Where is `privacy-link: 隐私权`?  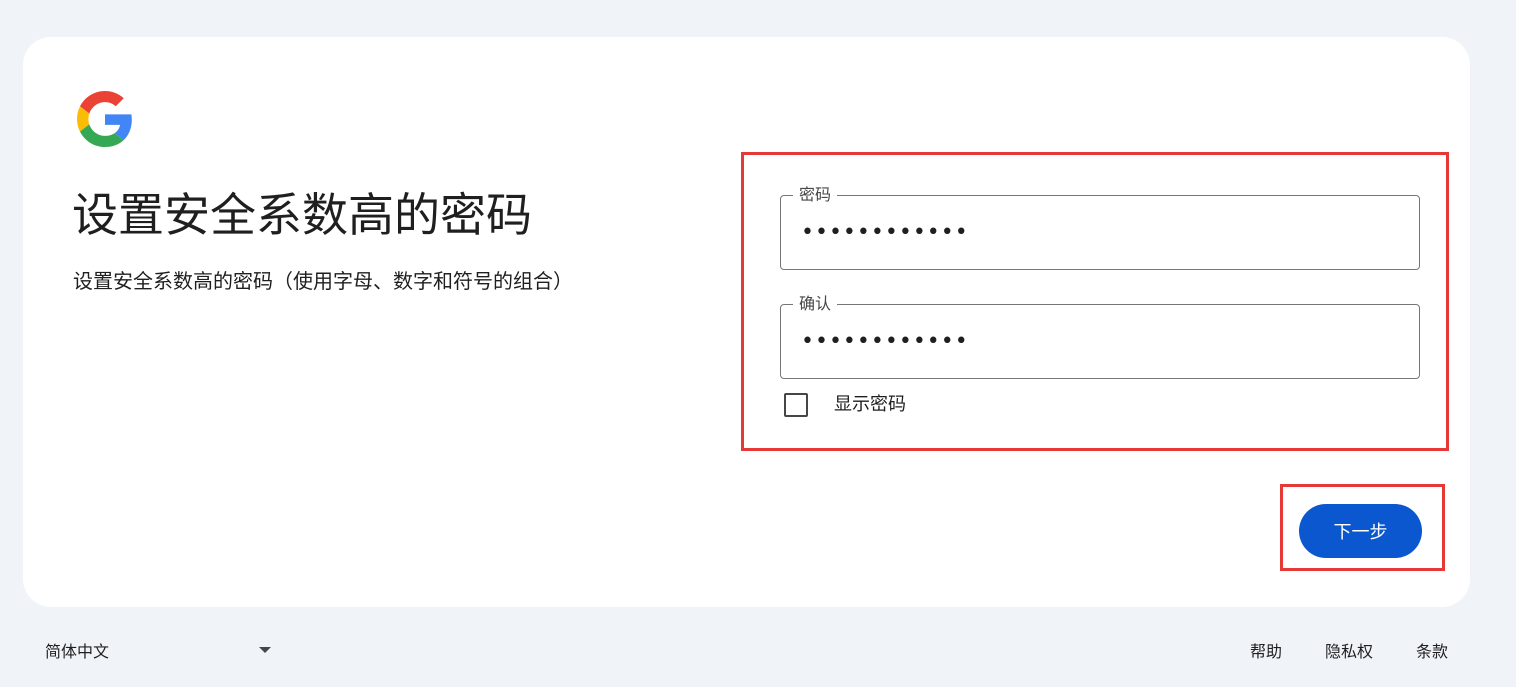
privacy-link: 隐私权 is located at coordinates (1349, 650).